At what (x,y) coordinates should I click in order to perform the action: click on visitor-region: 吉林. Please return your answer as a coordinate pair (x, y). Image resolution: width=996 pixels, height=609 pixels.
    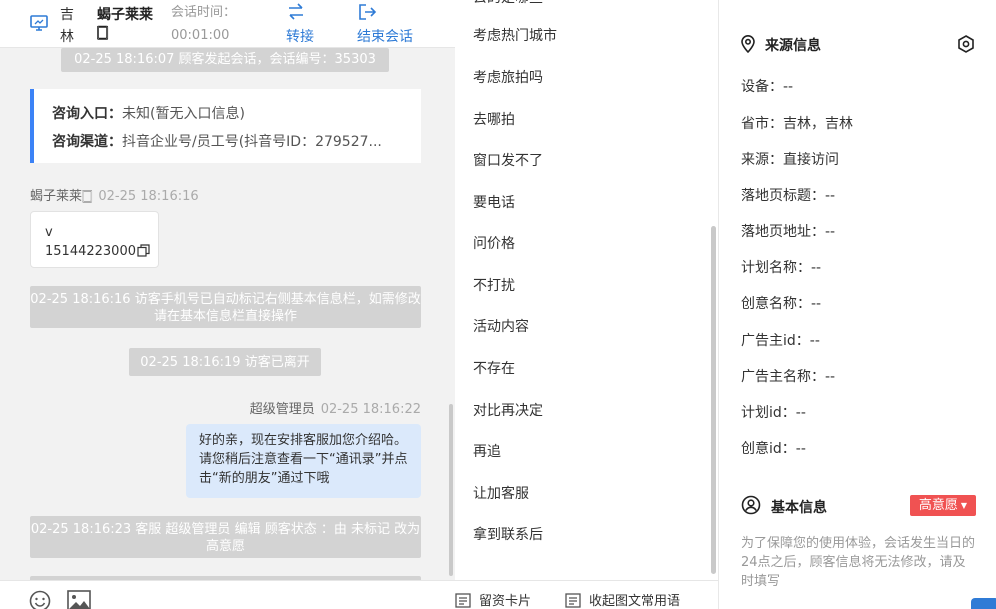
    Looking at the image, I should click on (67, 26).